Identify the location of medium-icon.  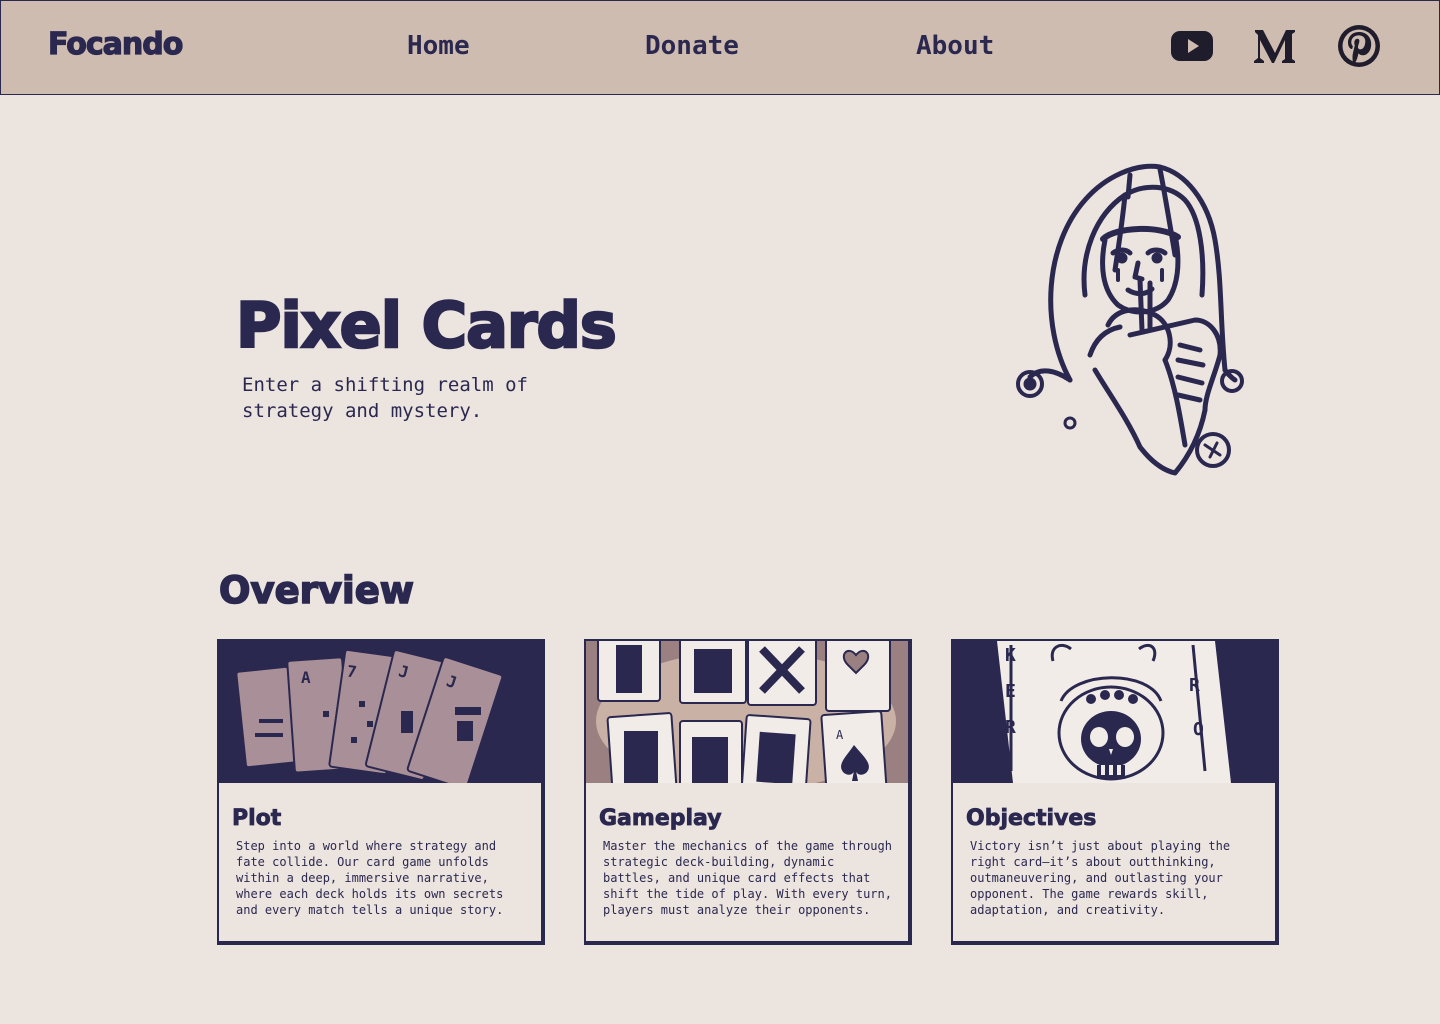
(1274, 46).